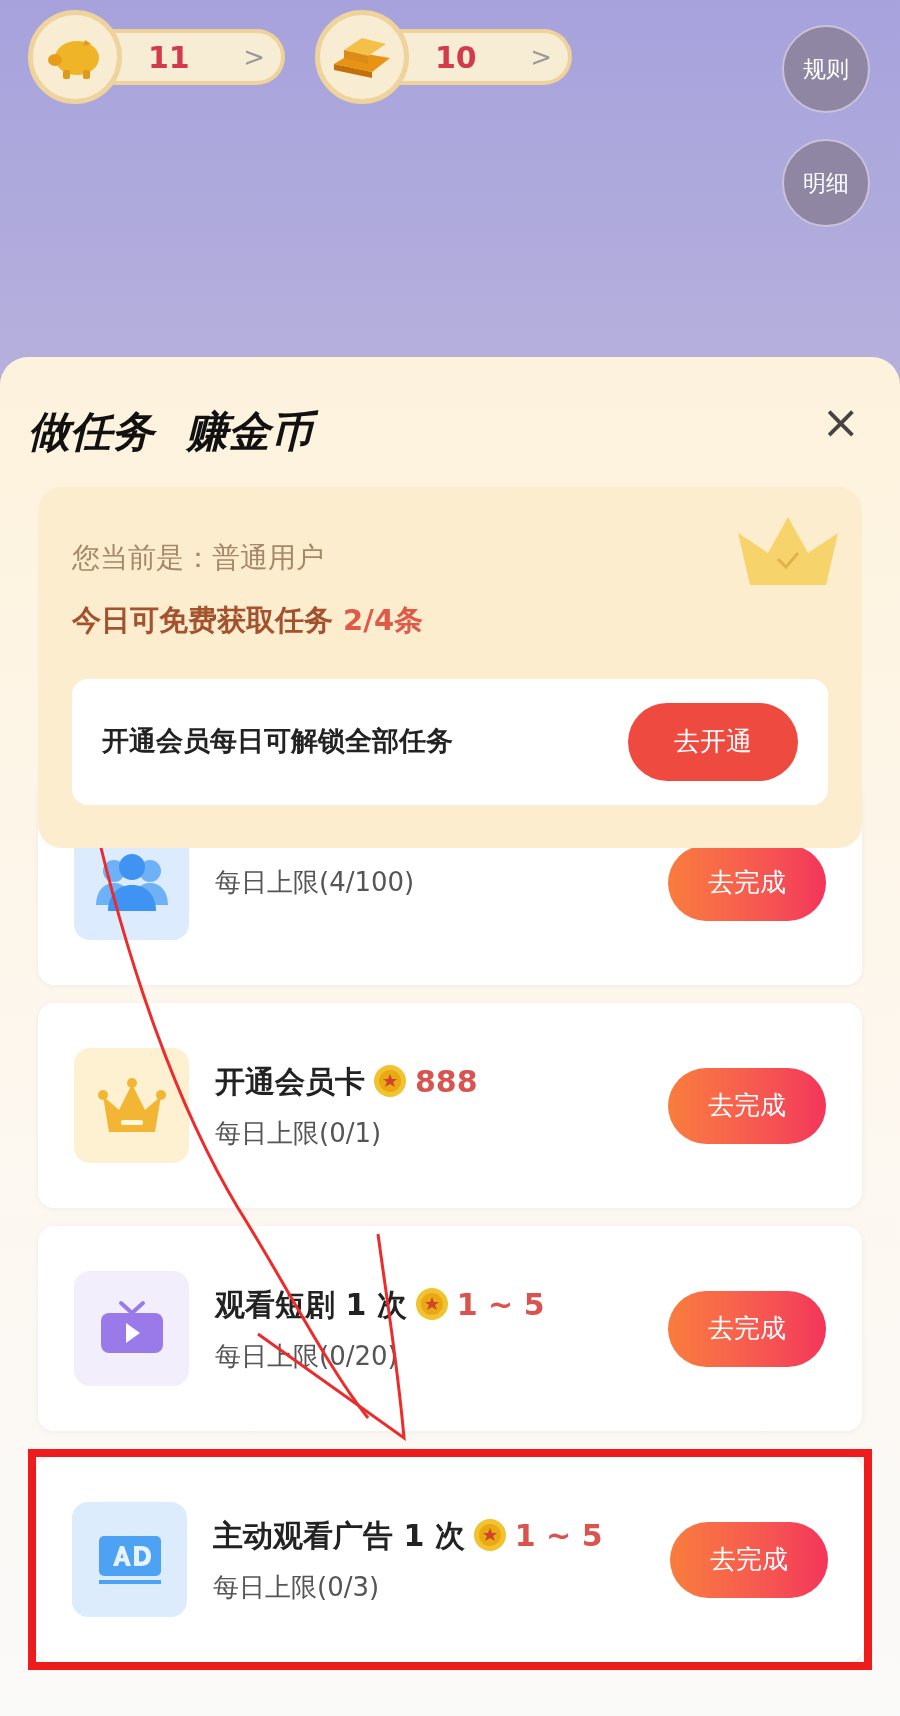 The image size is (900, 1716). I want to click on sheet-title: 做任务, so click(96, 432).